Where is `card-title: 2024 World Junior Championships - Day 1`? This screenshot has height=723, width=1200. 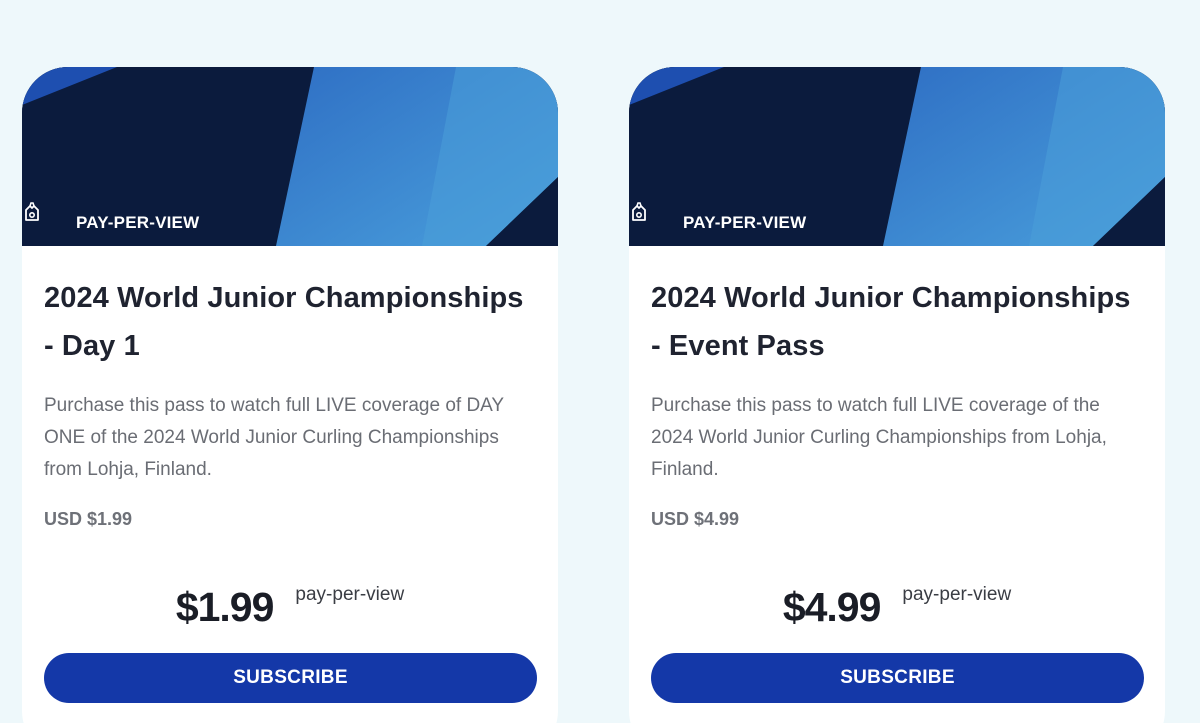
card-title: 2024 World Junior Championships - Day 1 is located at coordinates (290, 322).